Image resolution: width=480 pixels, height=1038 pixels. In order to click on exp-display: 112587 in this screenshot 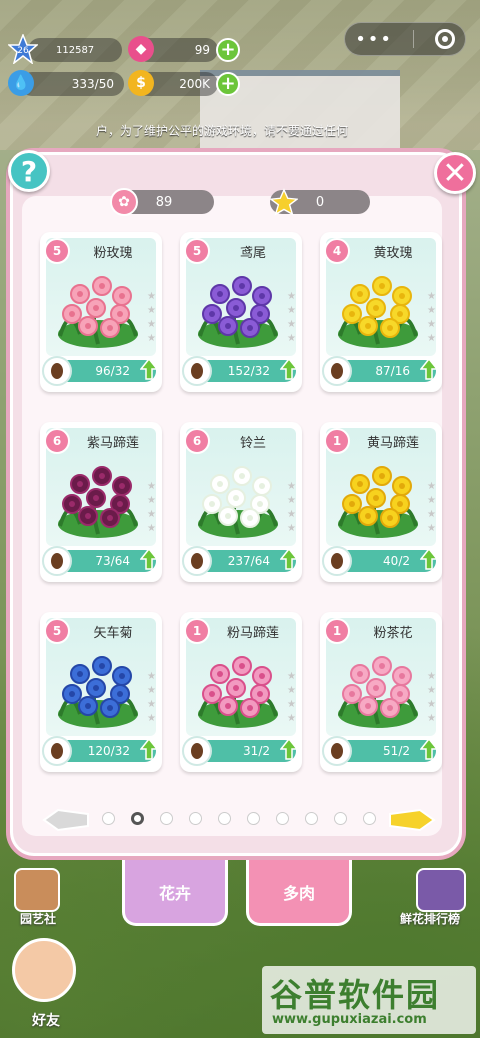, I will do `click(75, 50)`.